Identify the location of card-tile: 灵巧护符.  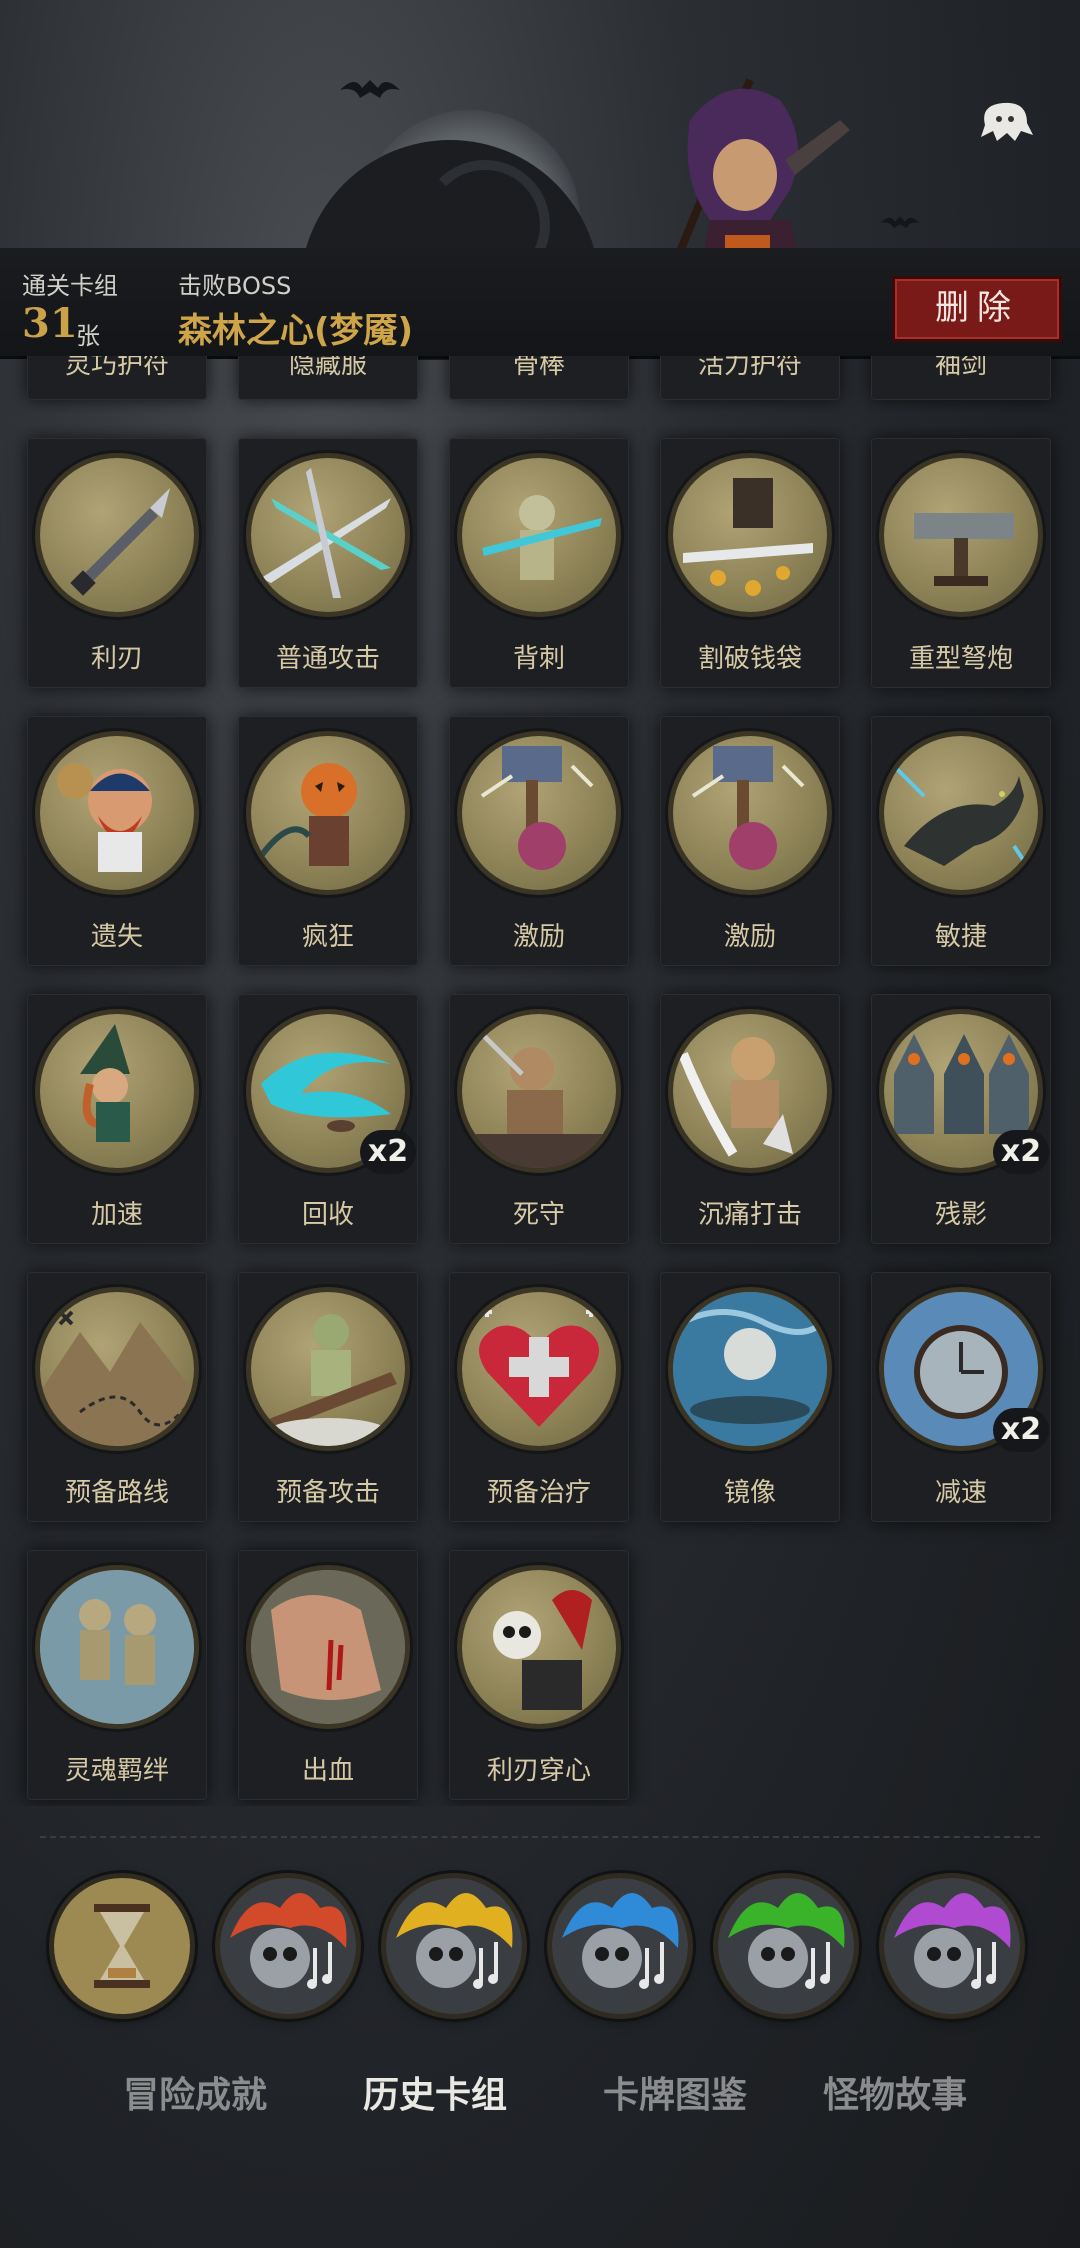
(117, 378).